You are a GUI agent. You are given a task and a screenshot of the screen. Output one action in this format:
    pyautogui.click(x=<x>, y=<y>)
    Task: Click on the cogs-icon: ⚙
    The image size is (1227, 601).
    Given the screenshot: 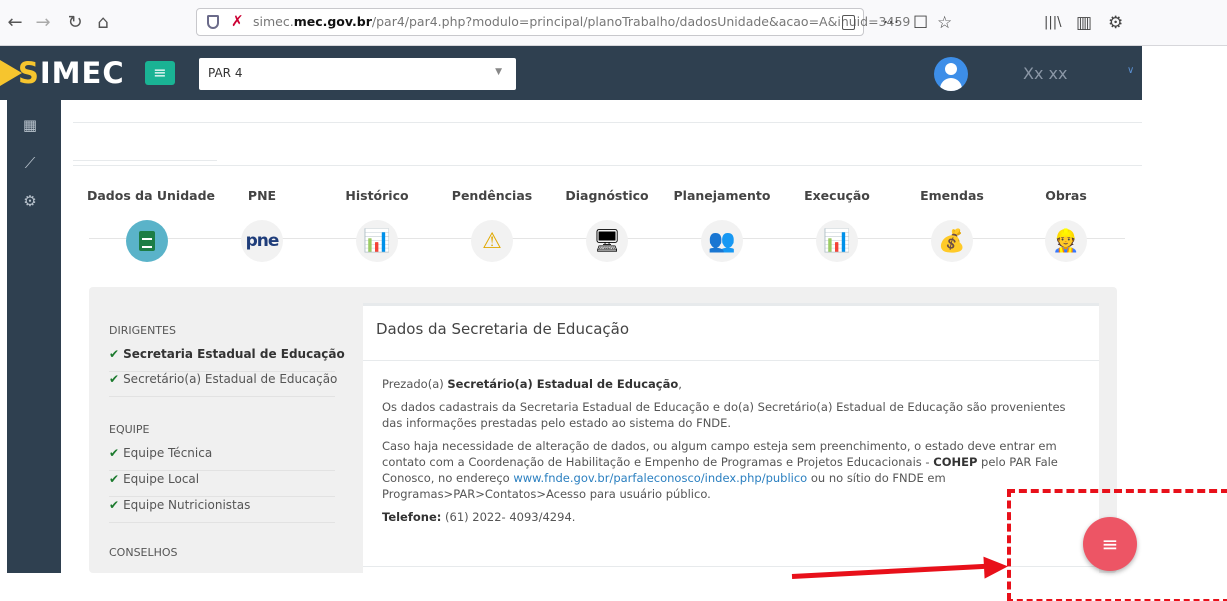 What is the action you would take?
    pyautogui.click(x=30, y=201)
    